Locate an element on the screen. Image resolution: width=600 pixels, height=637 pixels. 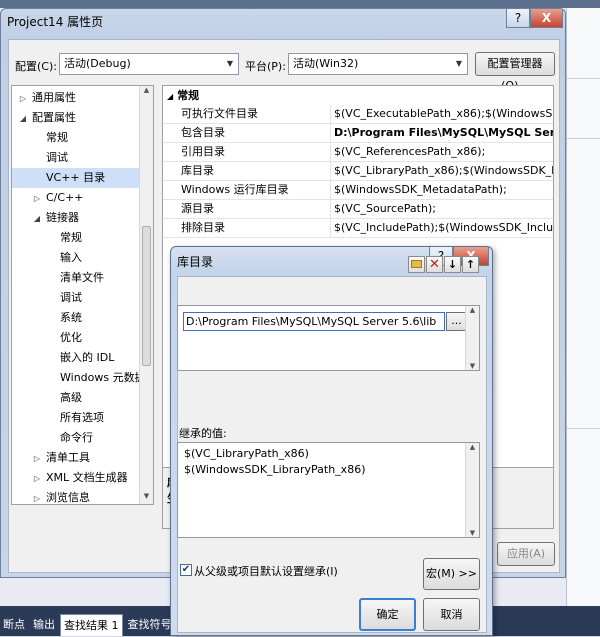
help-button: ? is located at coordinates (518, 18).